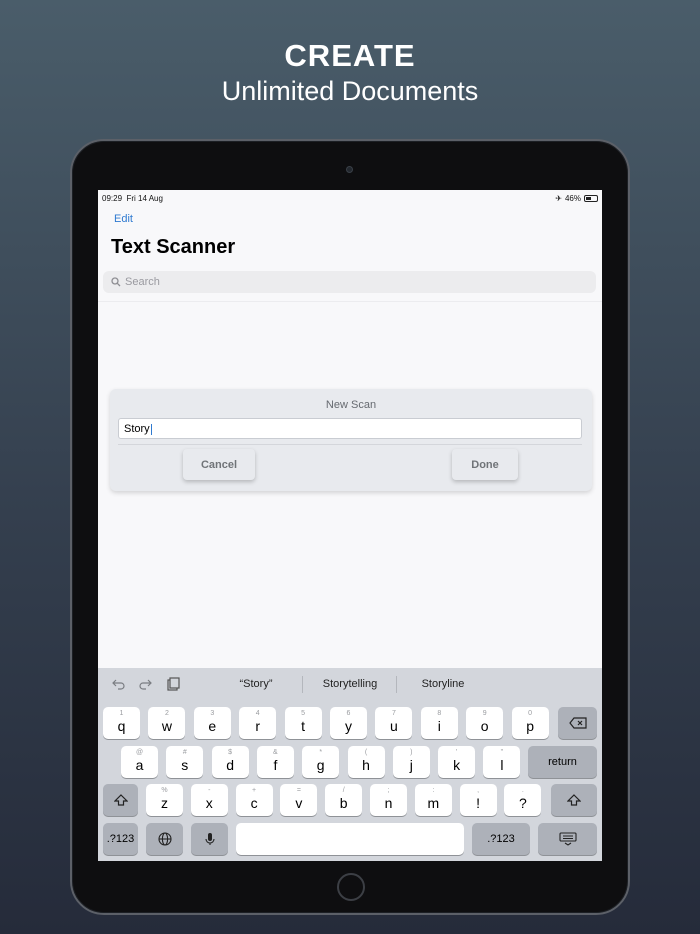 This screenshot has height=934, width=700. I want to click on key-label: ?, so click(522, 803).